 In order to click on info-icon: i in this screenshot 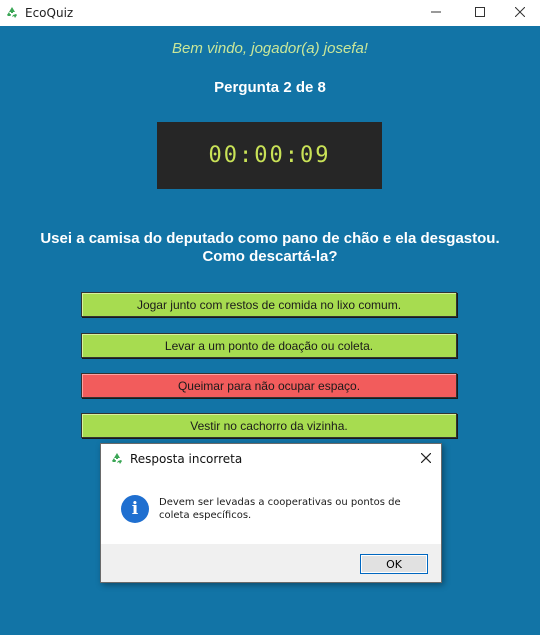, I will do `click(135, 509)`.